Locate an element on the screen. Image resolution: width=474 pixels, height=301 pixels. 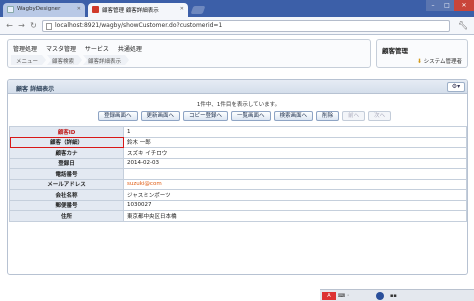
field-value-company: ジャスミンポーツ is located at coordinates (295, 195).